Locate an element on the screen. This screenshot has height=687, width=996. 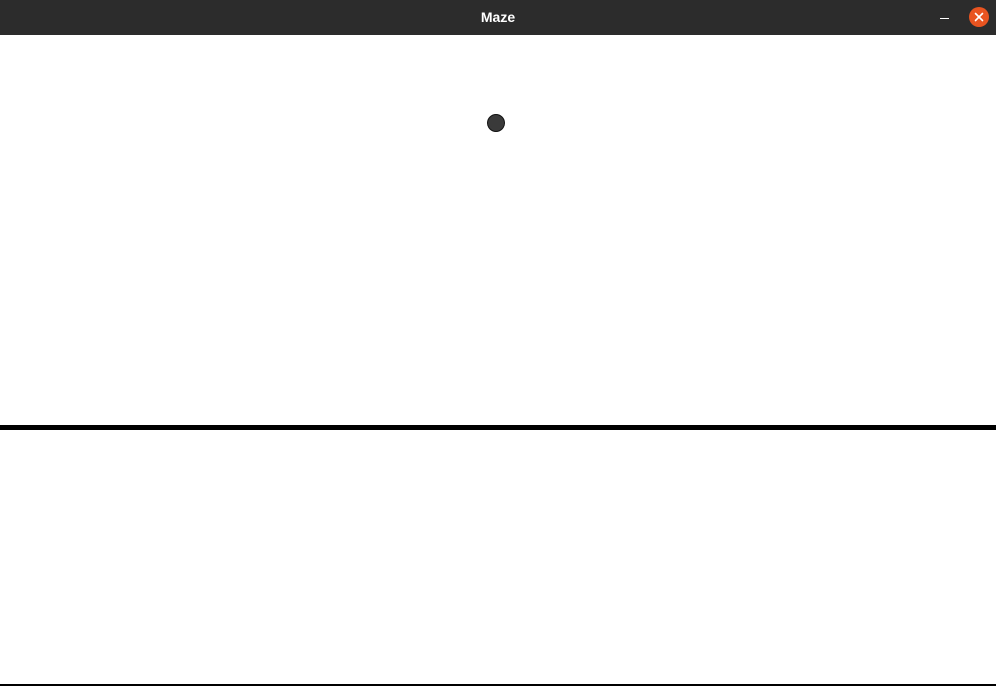
window-title: Maze is located at coordinates (498, 17).